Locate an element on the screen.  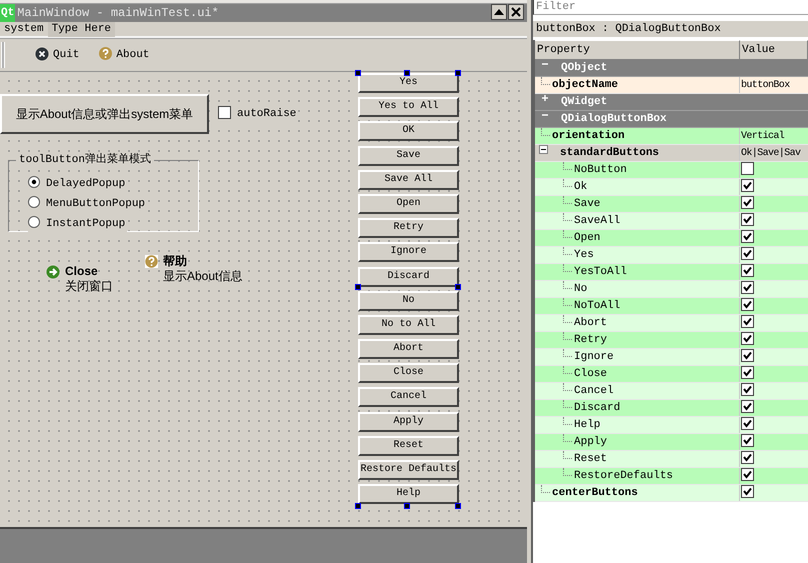
tool-button-title: 帮助 is located at coordinates (175, 261).